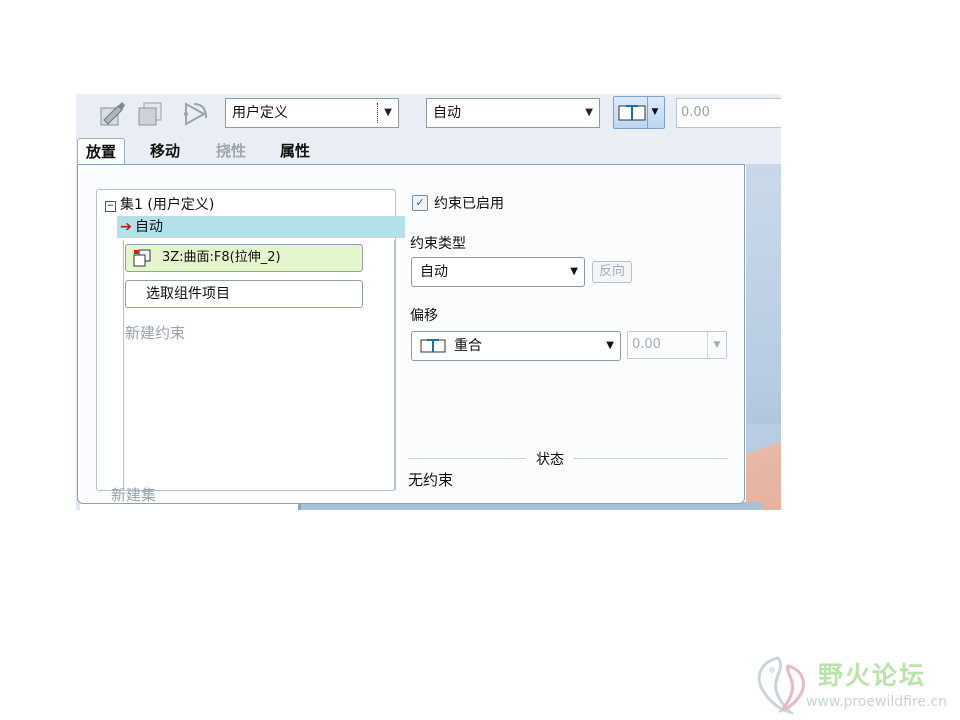 The height and width of the screenshot is (720, 960). Describe the element at coordinates (513, 113) in the screenshot. I see `constraint-type-select: 自动 ▼` at that location.